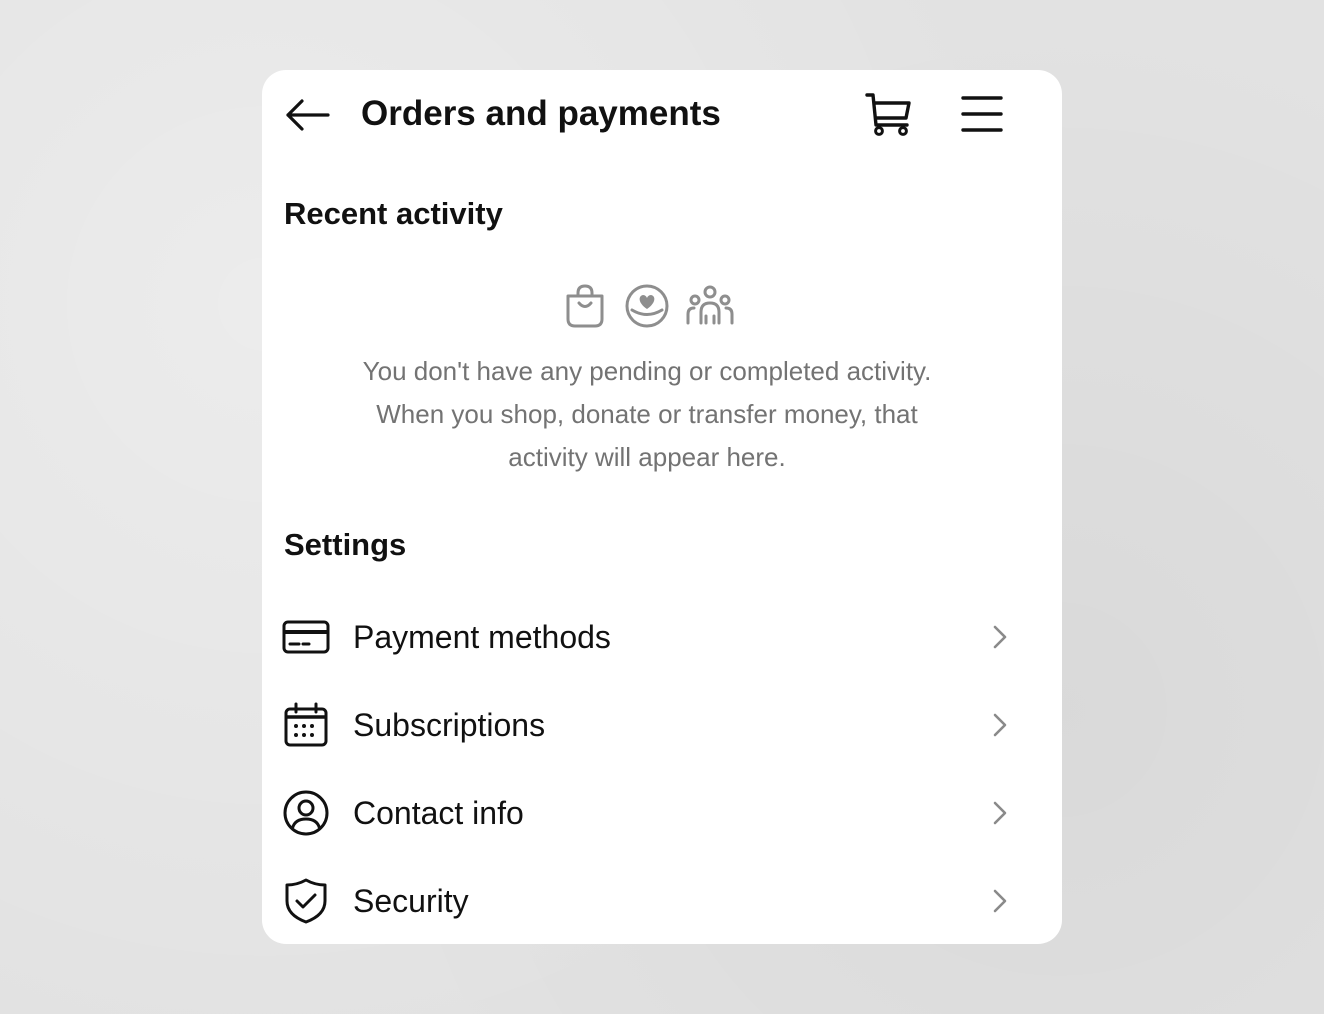  What do you see at coordinates (411, 901) in the screenshot?
I see `settings-item-label: Security` at bounding box center [411, 901].